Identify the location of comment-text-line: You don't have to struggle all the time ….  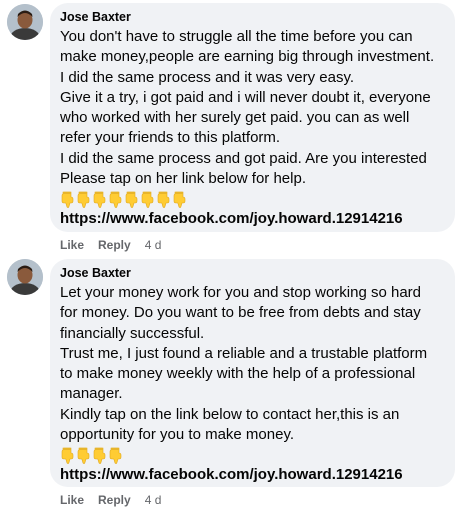
(236, 36).